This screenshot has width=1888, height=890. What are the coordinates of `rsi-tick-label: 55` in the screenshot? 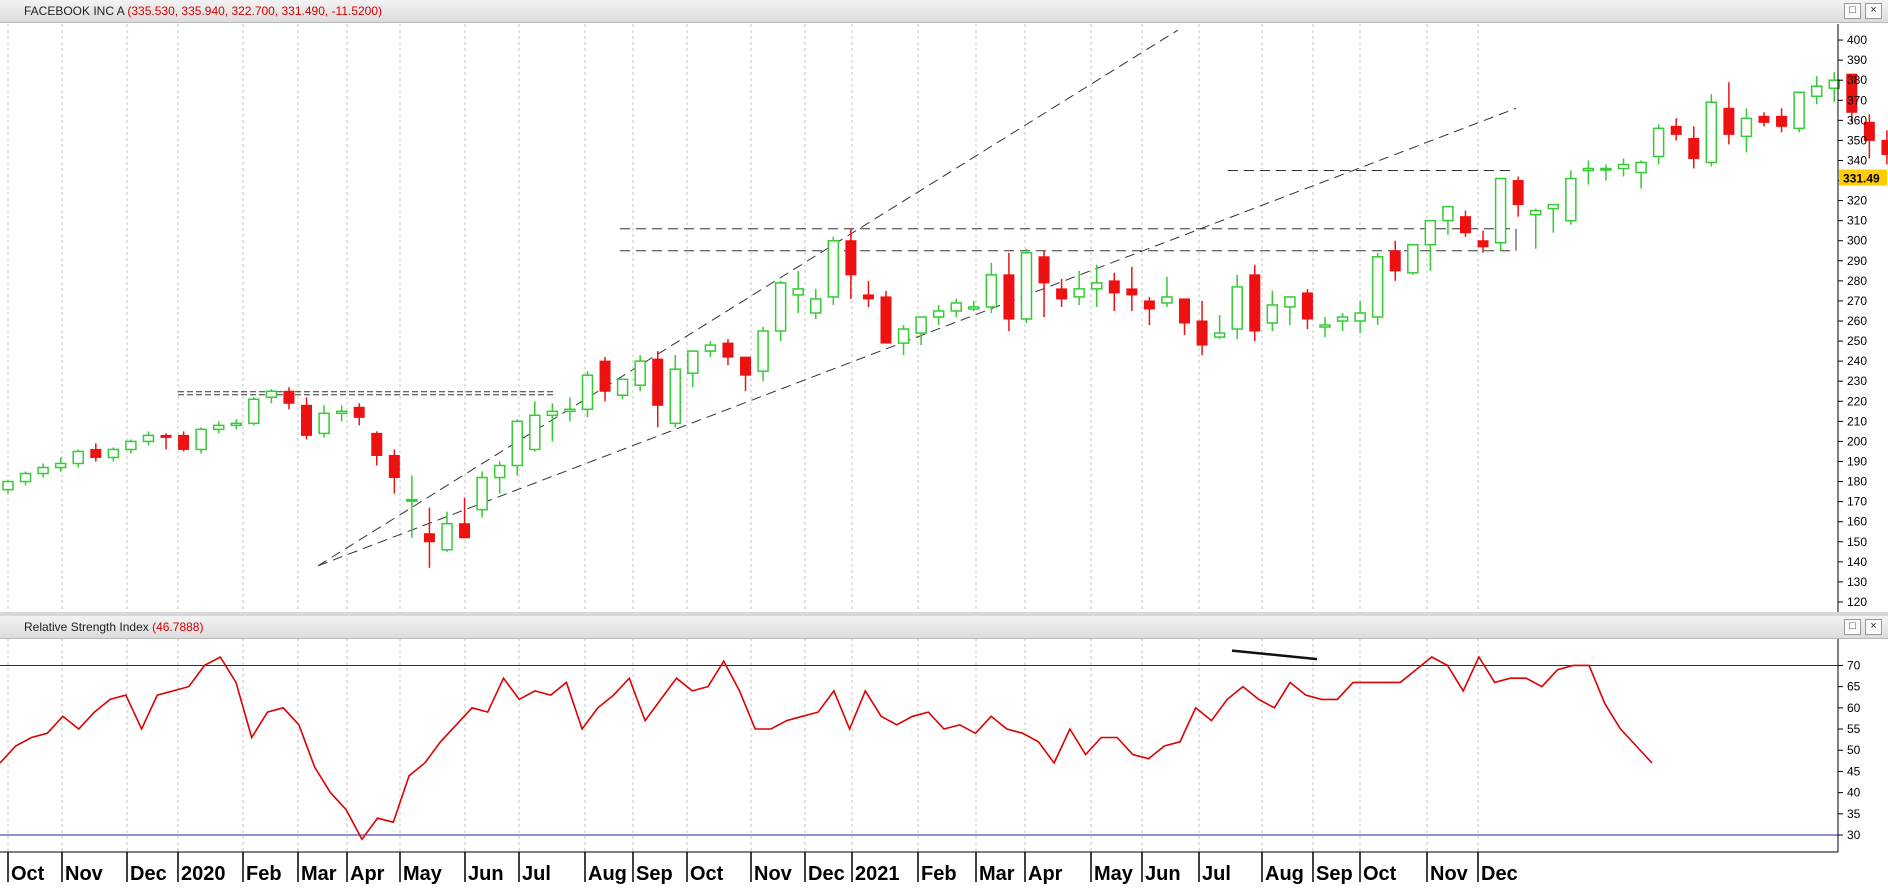 It's located at (1854, 729).